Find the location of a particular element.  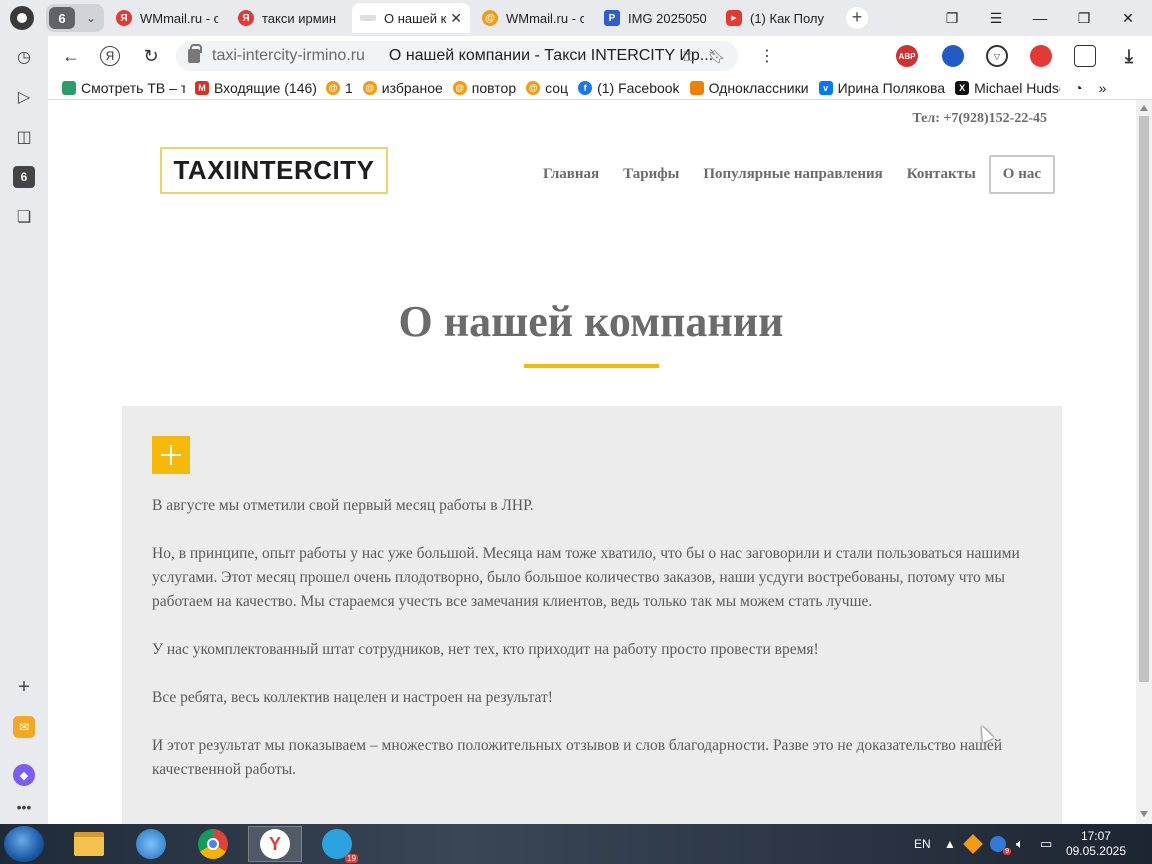

bookmark-repeat: @ повтор is located at coordinates (484, 88).